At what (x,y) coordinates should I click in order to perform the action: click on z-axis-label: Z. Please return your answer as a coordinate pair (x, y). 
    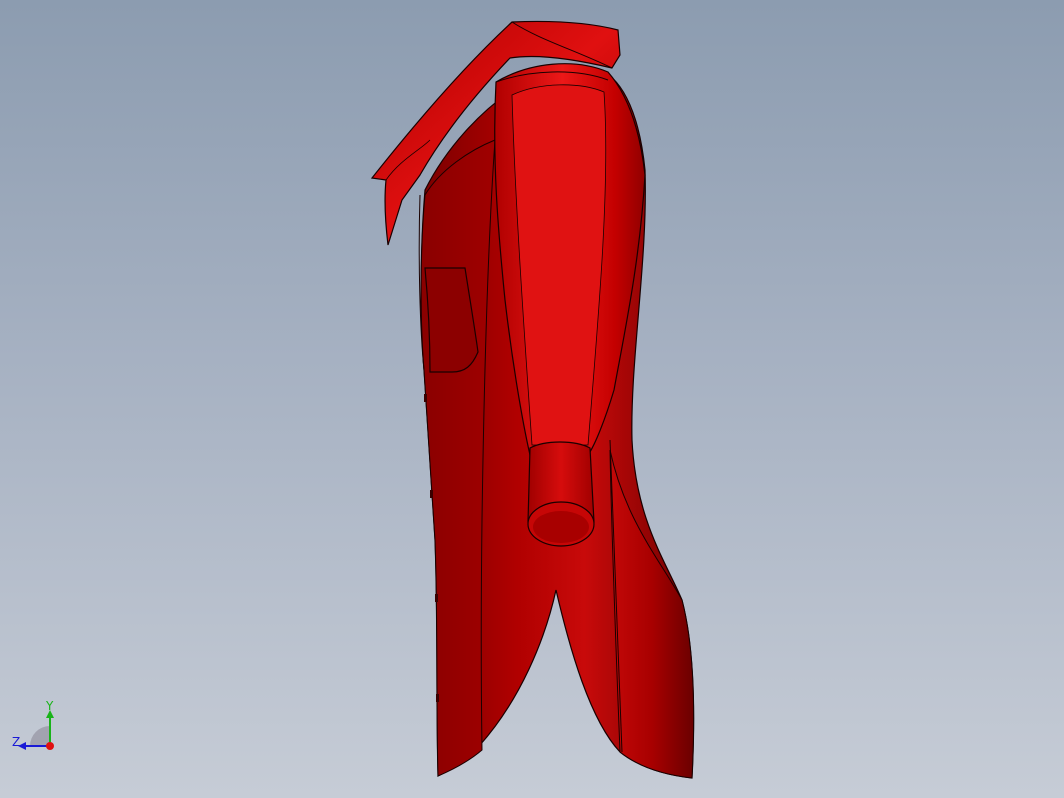
    Looking at the image, I should click on (16, 742).